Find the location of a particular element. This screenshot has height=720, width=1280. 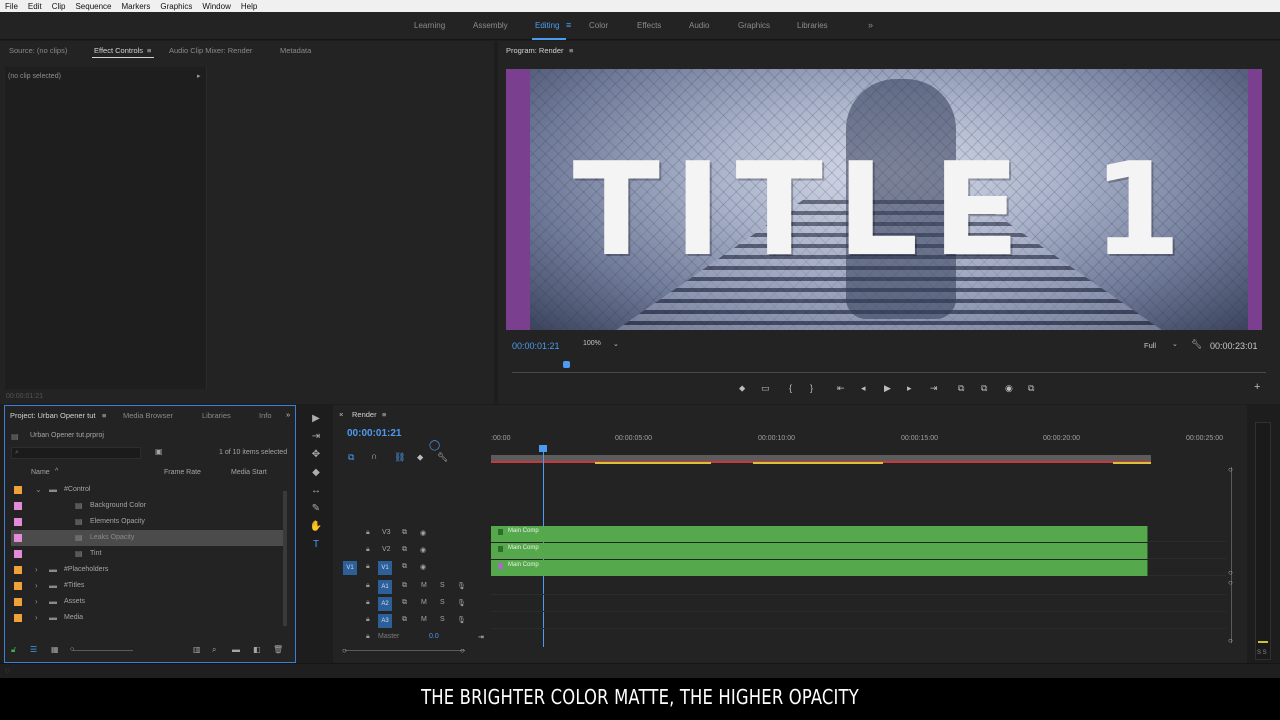

tab-media-browser: Media Browser is located at coordinates (148, 415).